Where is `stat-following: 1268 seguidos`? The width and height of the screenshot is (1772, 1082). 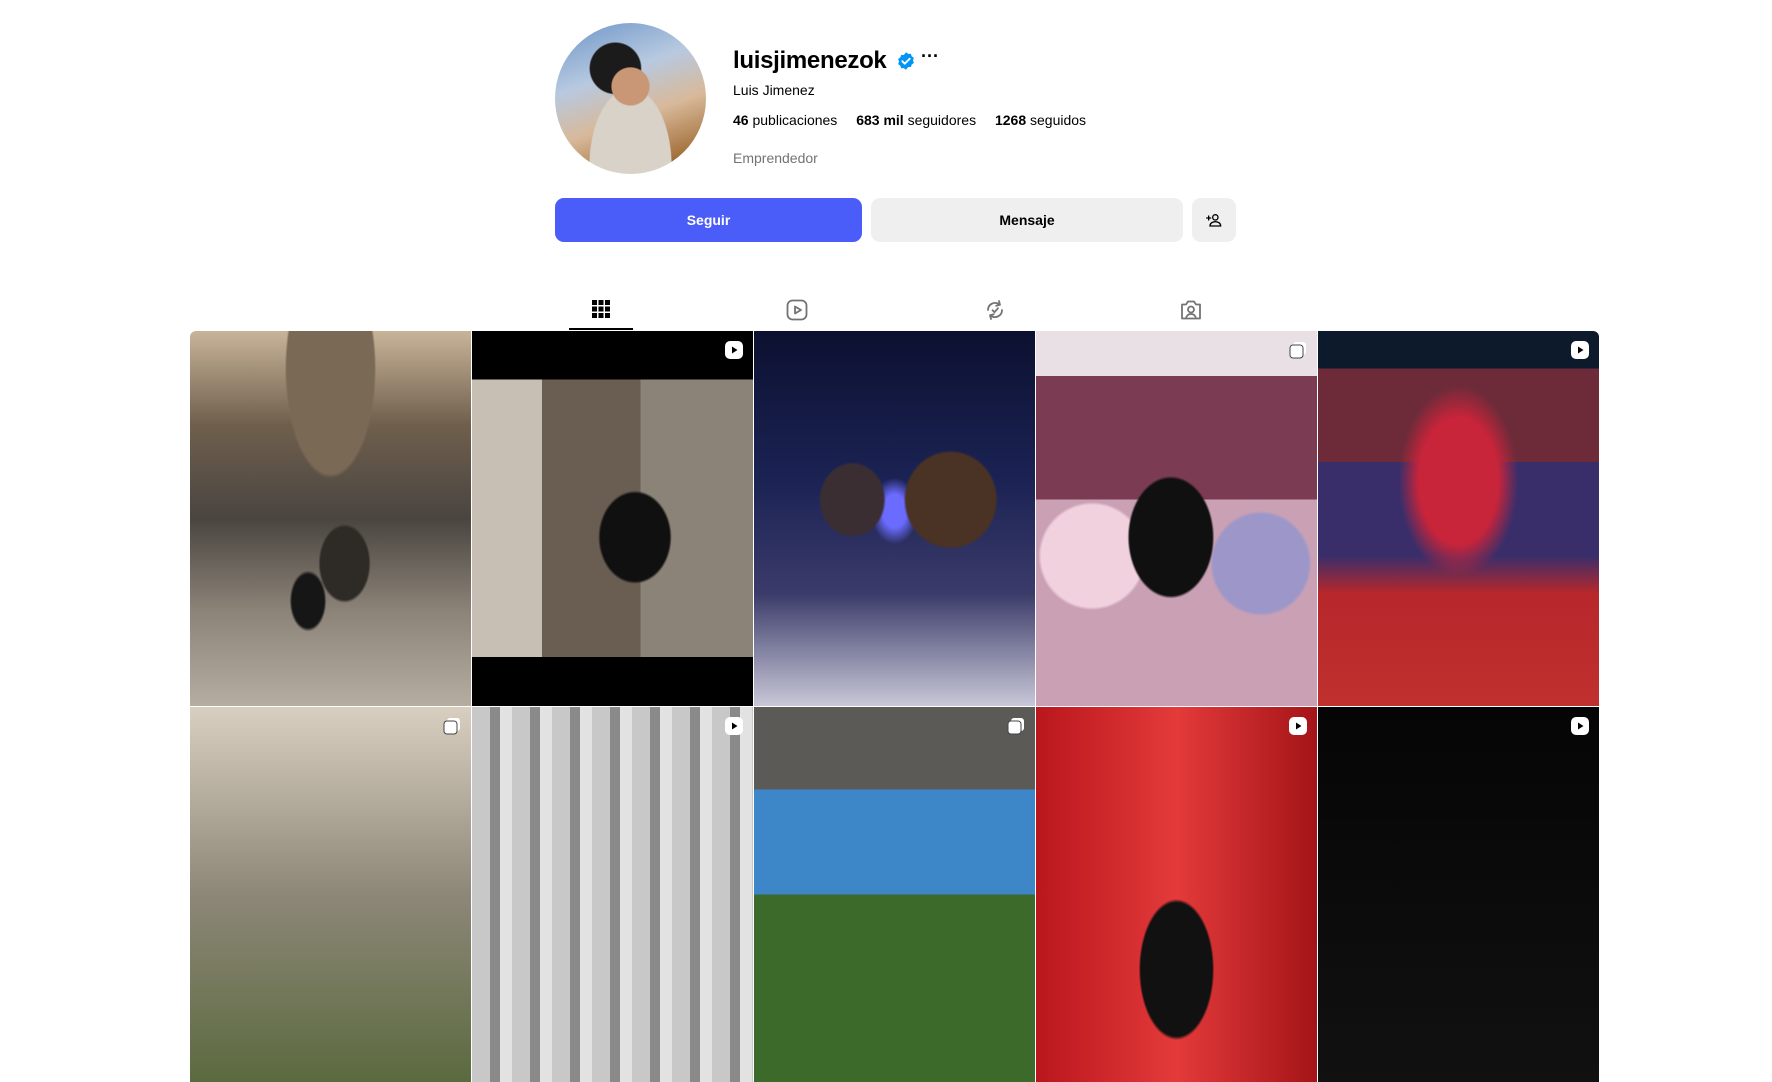
stat-following: 1268 seguidos is located at coordinates (1040, 120).